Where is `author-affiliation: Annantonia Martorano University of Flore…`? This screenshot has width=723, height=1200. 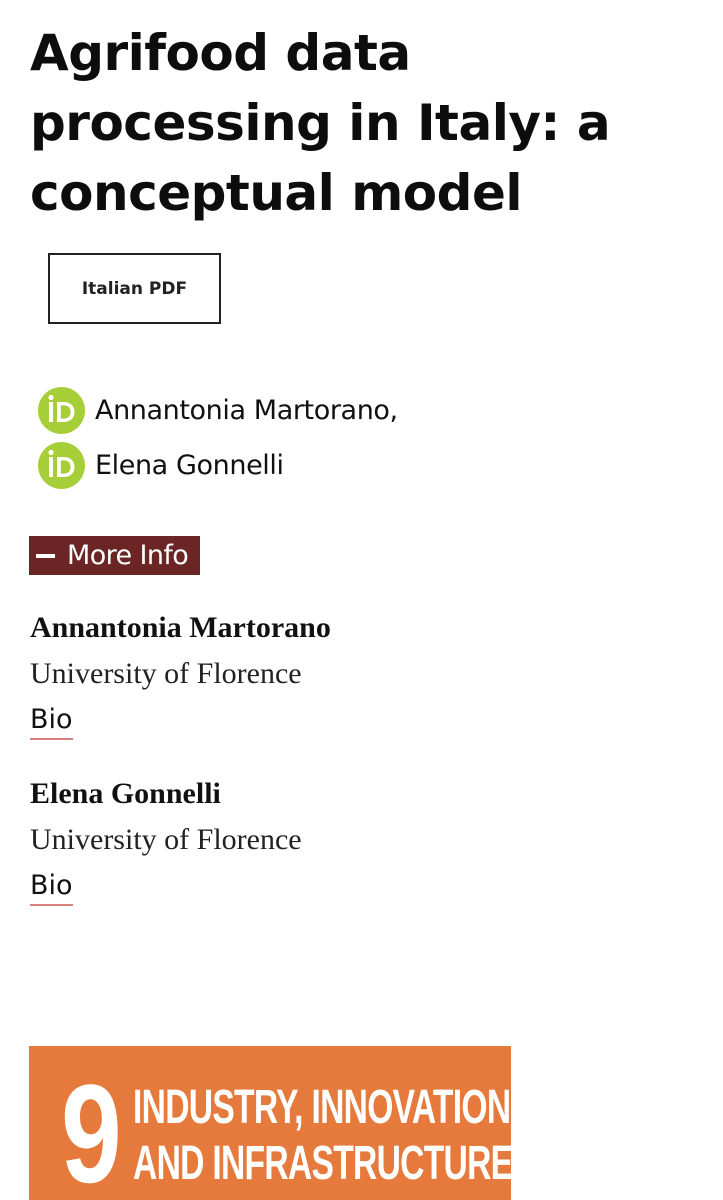 author-affiliation: Annantonia Martorano University of Flore… is located at coordinates (180, 675).